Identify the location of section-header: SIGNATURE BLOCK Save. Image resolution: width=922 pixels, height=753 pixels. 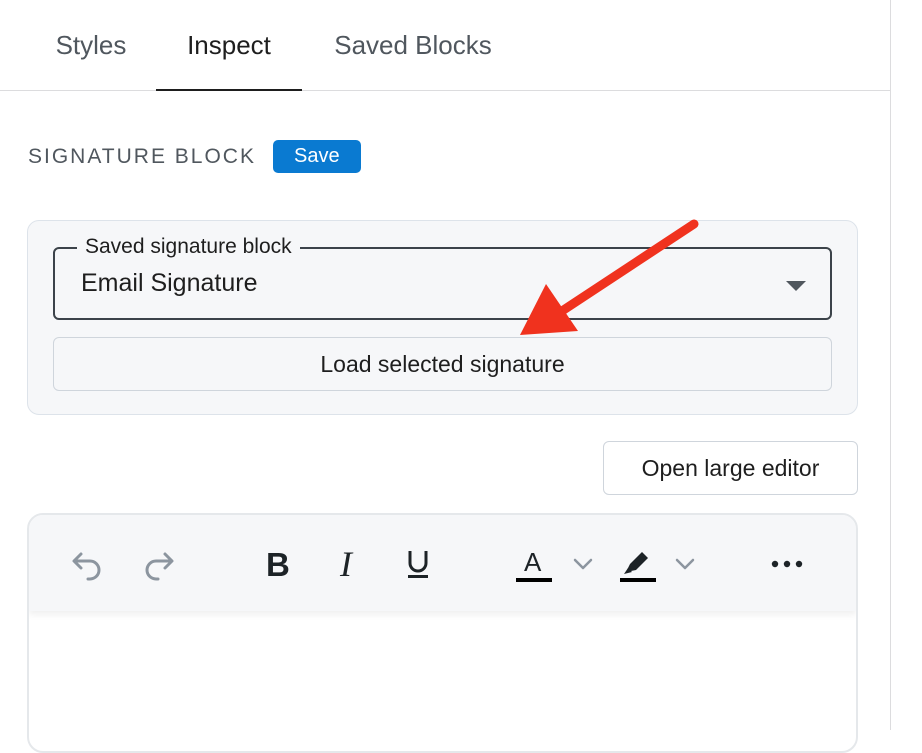
(194, 156).